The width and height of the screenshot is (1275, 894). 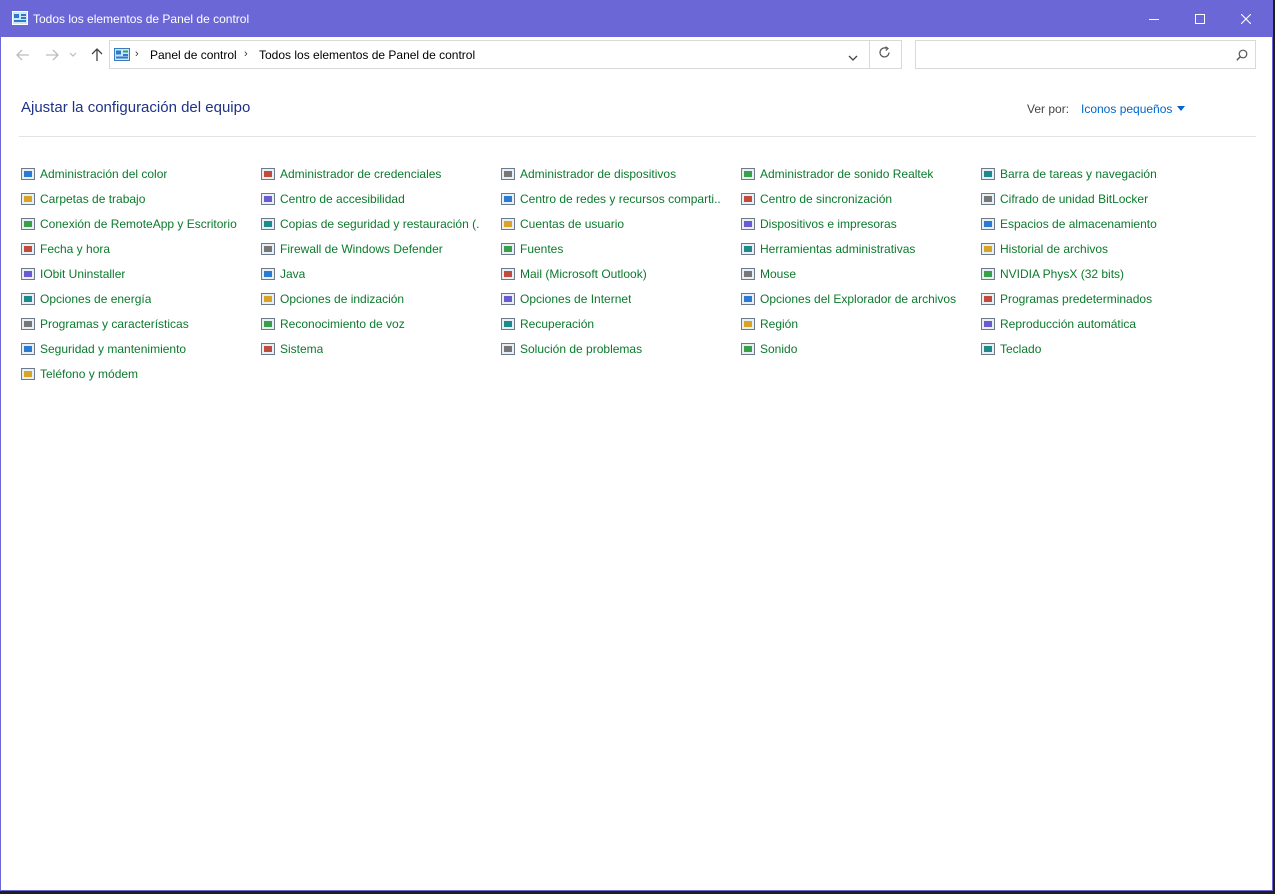 What do you see at coordinates (193, 55) in the screenshot?
I see `breadcrumb-panel-de-control: Panel de control` at bounding box center [193, 55].